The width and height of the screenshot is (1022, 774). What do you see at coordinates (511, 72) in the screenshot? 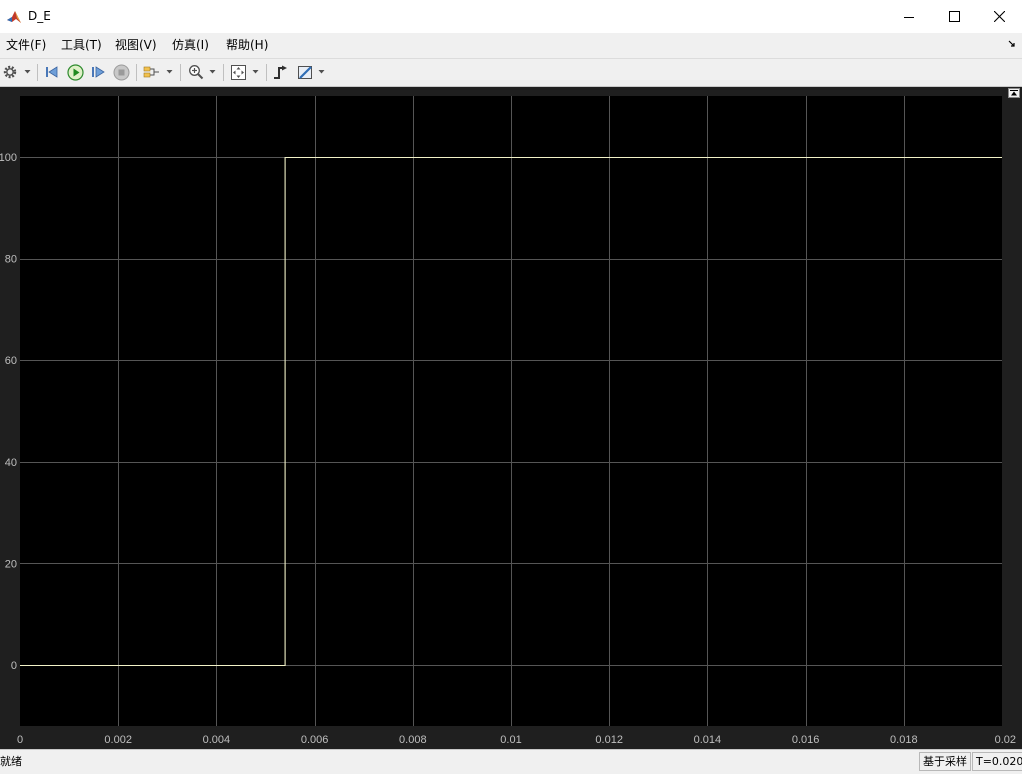
I see `toolbar` at bounding box center [511, 72].